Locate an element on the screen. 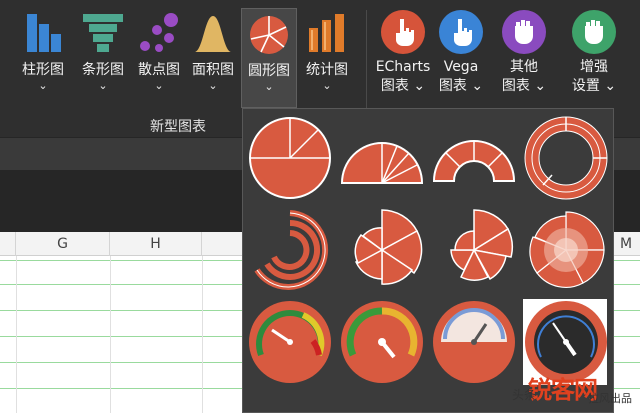 This screenshot has width=640, height=413. scatter-chart-button: 散点图 ⌄ is located at coordinates (159, 51).